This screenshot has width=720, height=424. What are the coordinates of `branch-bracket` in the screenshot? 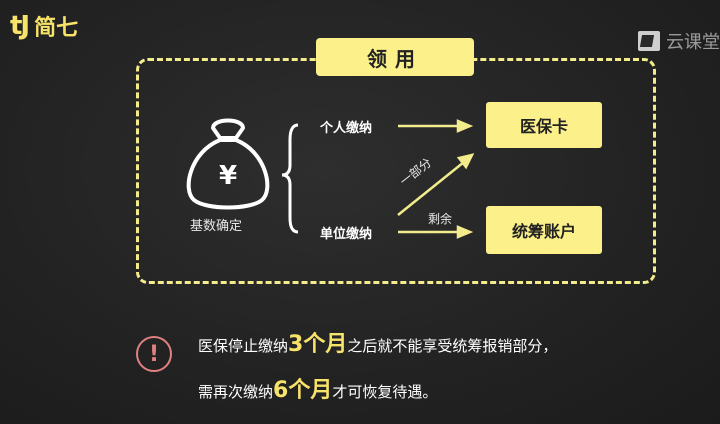 It's located at (290, 178).